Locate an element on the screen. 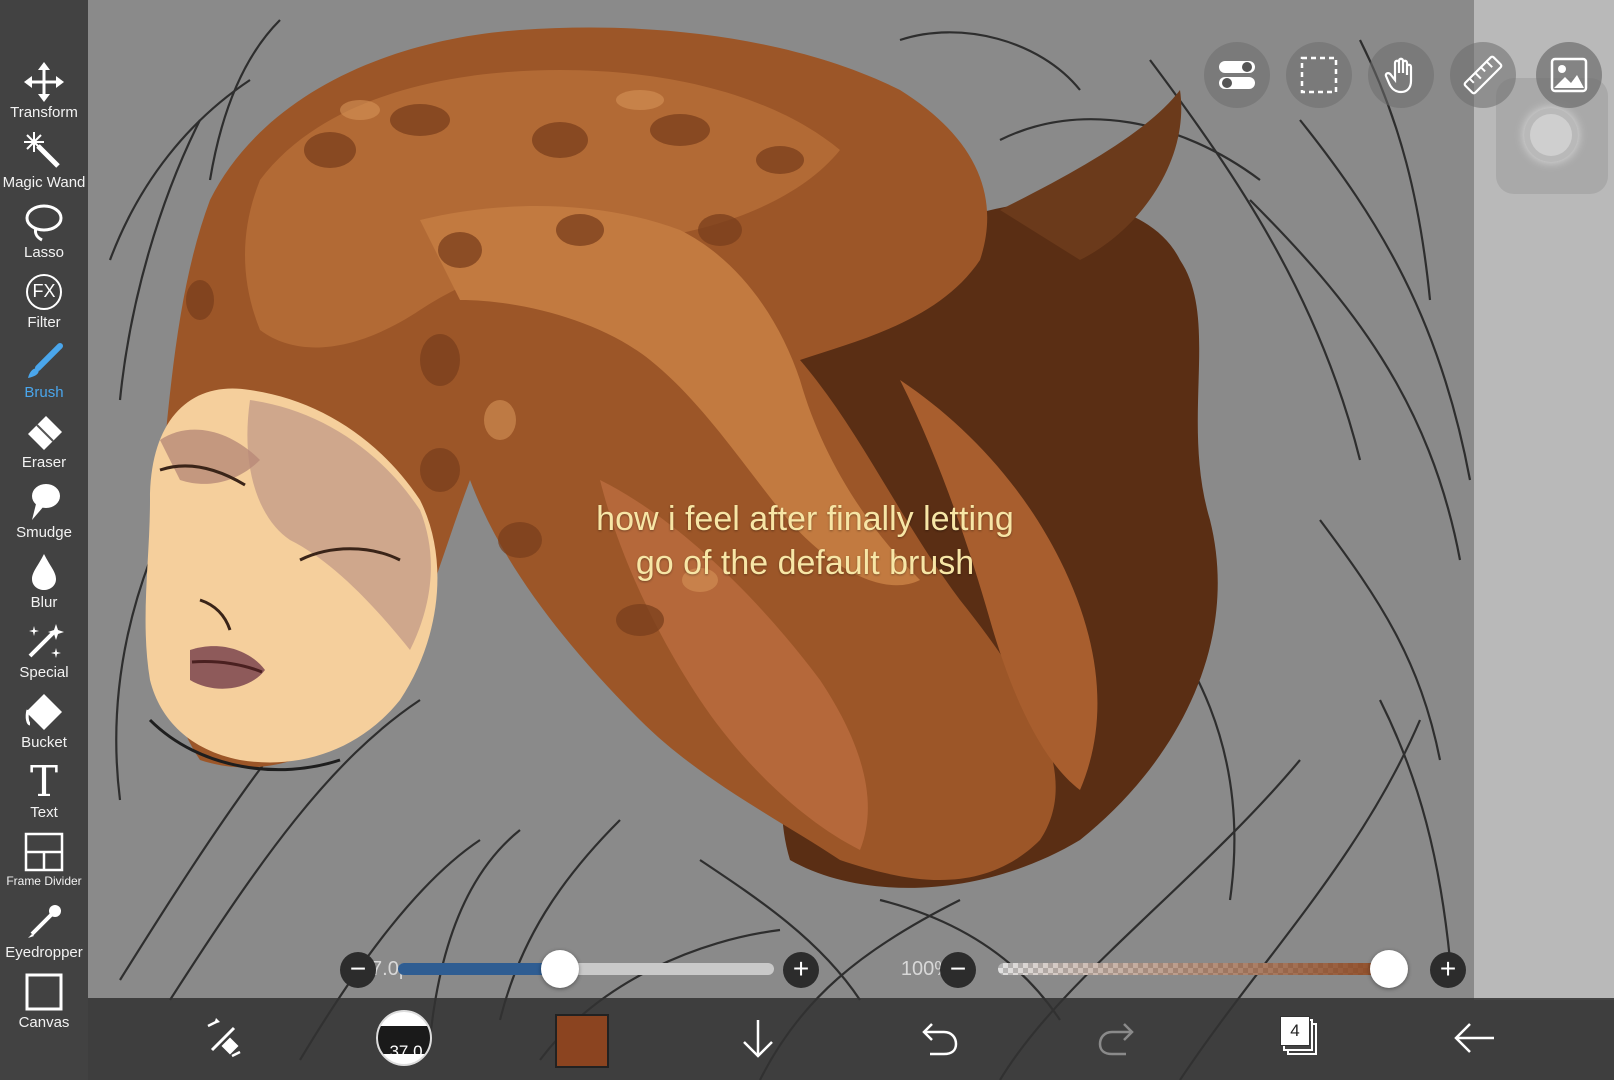 Image resolution: width=1614 pixels, height=1080 pixels. tool-eyedropper: Eyedropper is located at coordinates (44, 933).